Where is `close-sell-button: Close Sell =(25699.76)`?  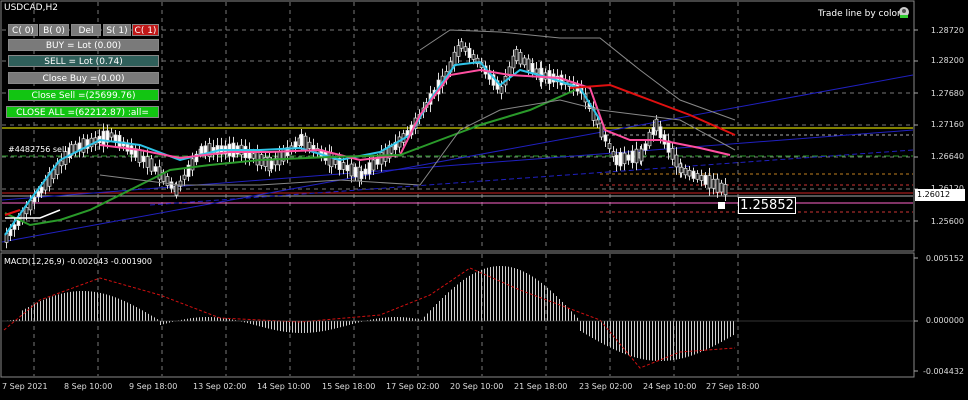
close-sell-button: Close Sell =(25699.76) is located at coordinates (83, 95).